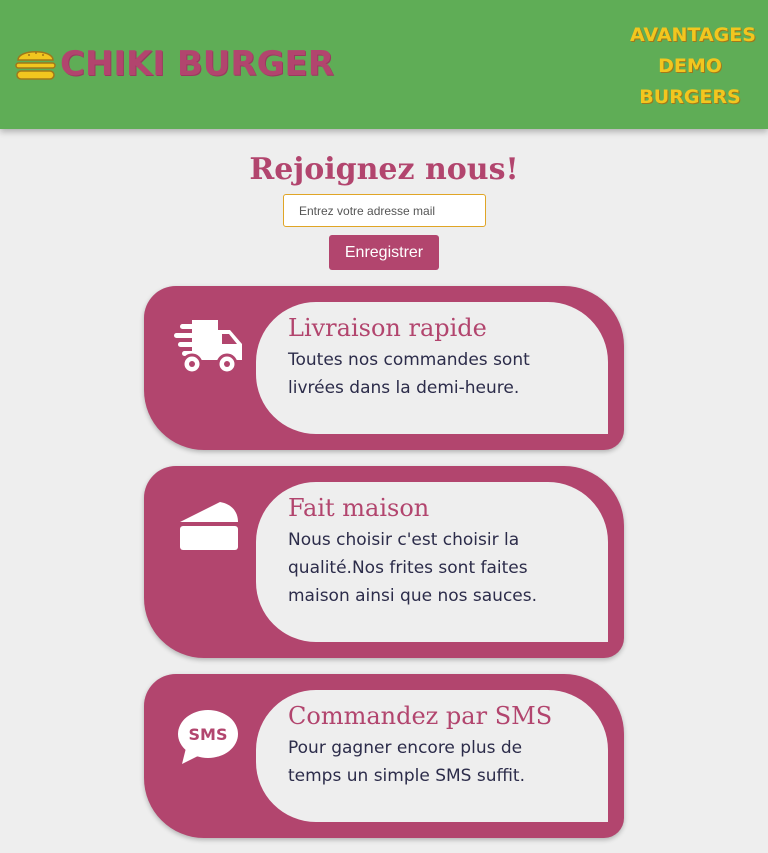 The width and height of the screenshot is (768, 853). Describe the element at coordinates (384, 252) in the screenshot. I see `register-button: Enregistrer` at that location.